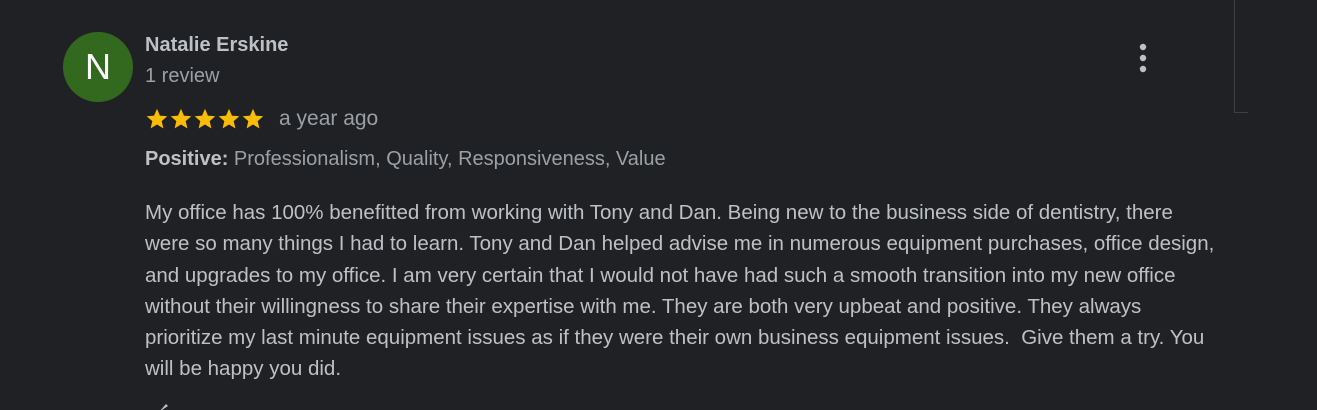  I want to click on reviewer-name: Natalie Erskine, so click(216, 45).